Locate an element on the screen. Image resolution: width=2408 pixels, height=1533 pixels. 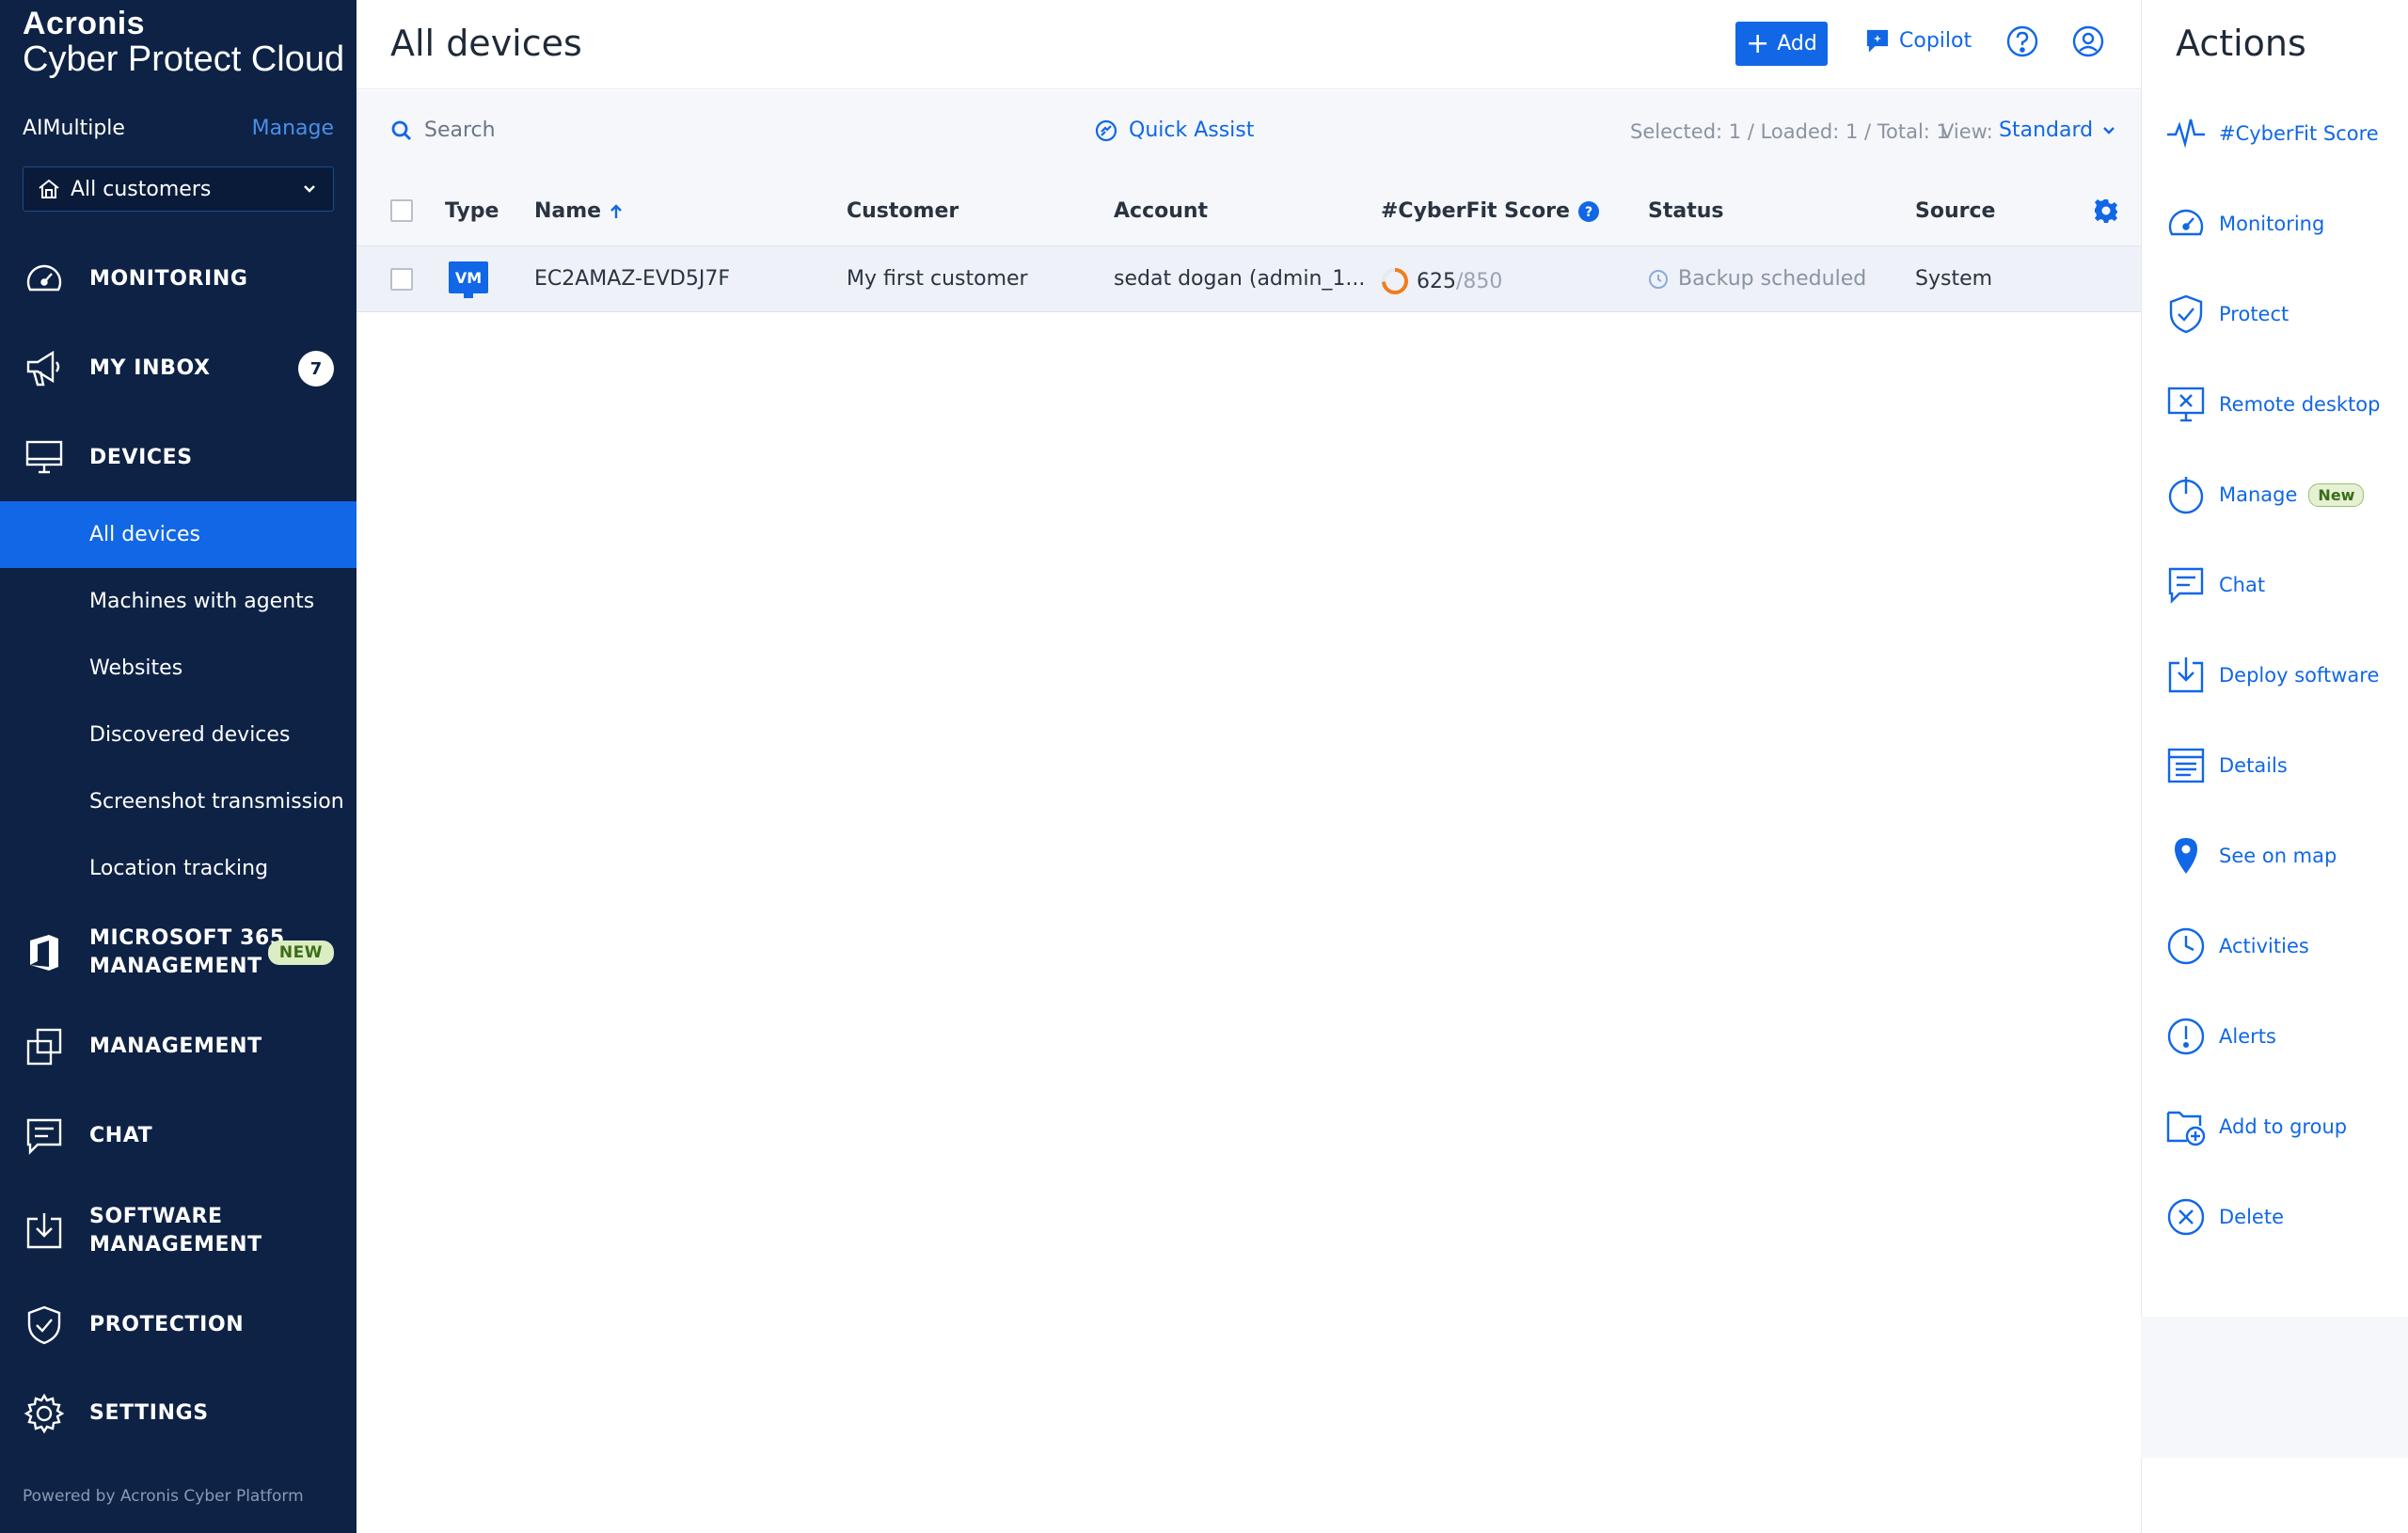
column-name-label: Name is located at coordinates (568, 211).